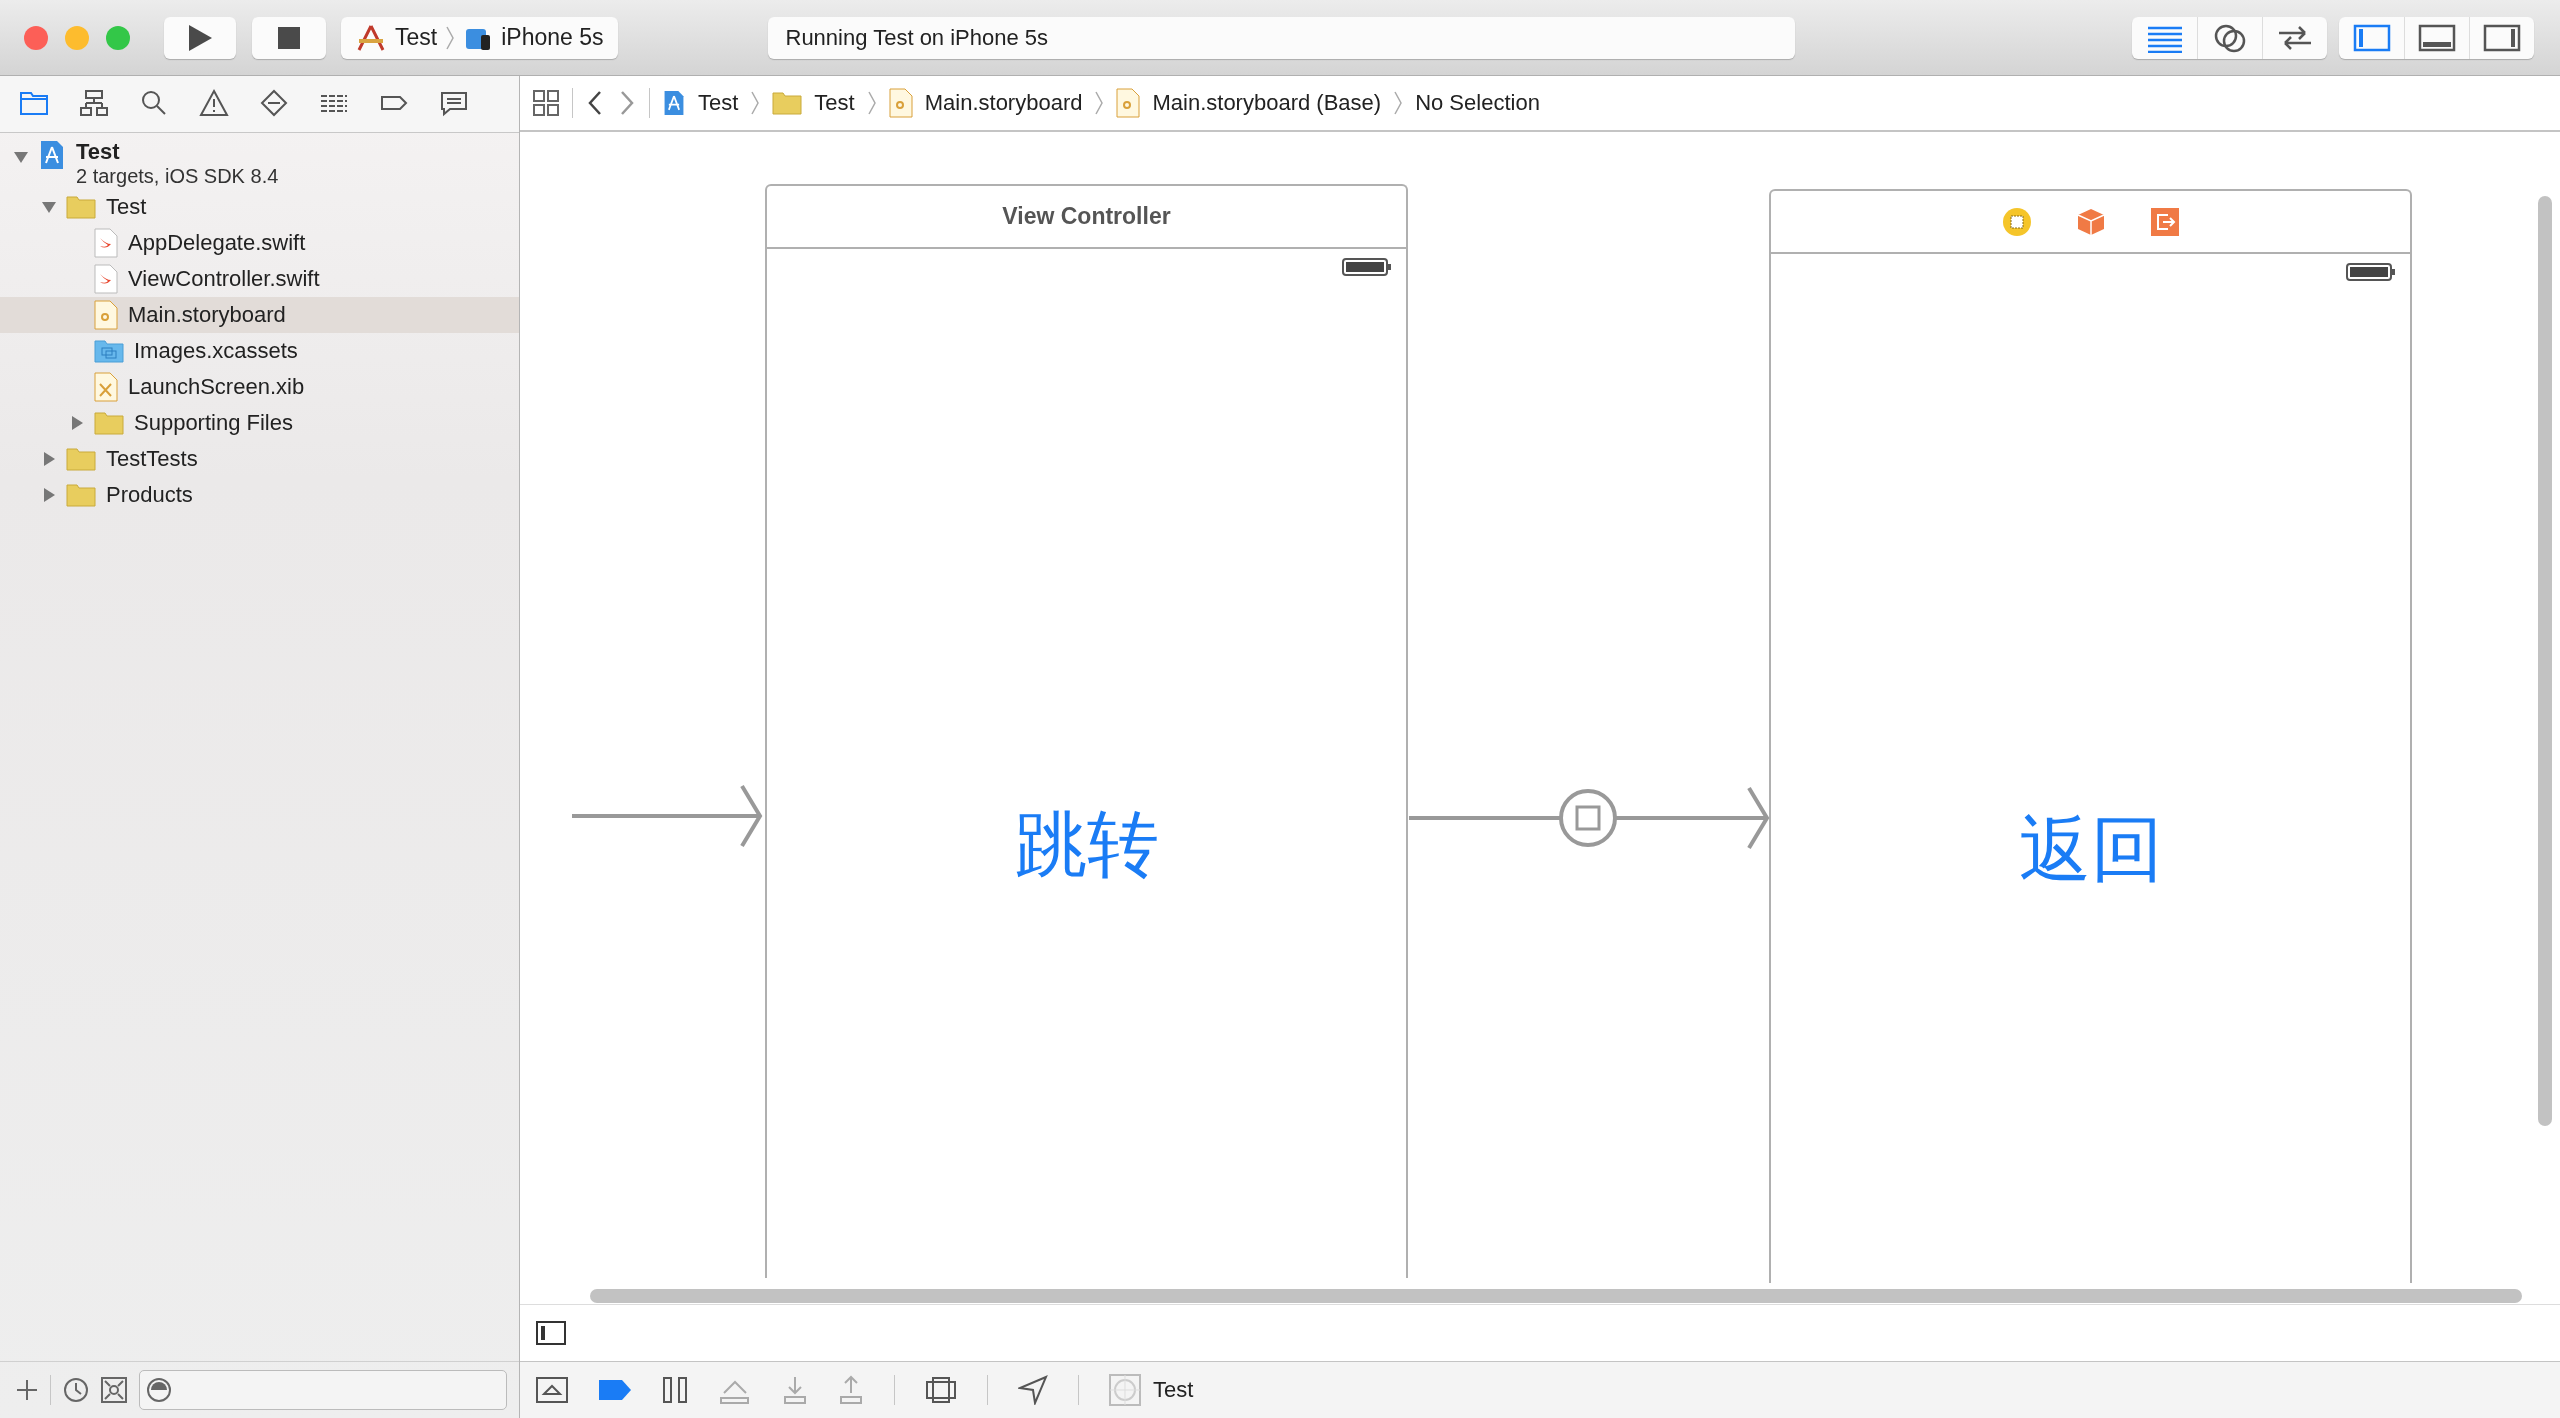  What do you see at coordinates (546, 103) in the screenshot?
I see `related-items-icon` at bounding box center [546, 103].